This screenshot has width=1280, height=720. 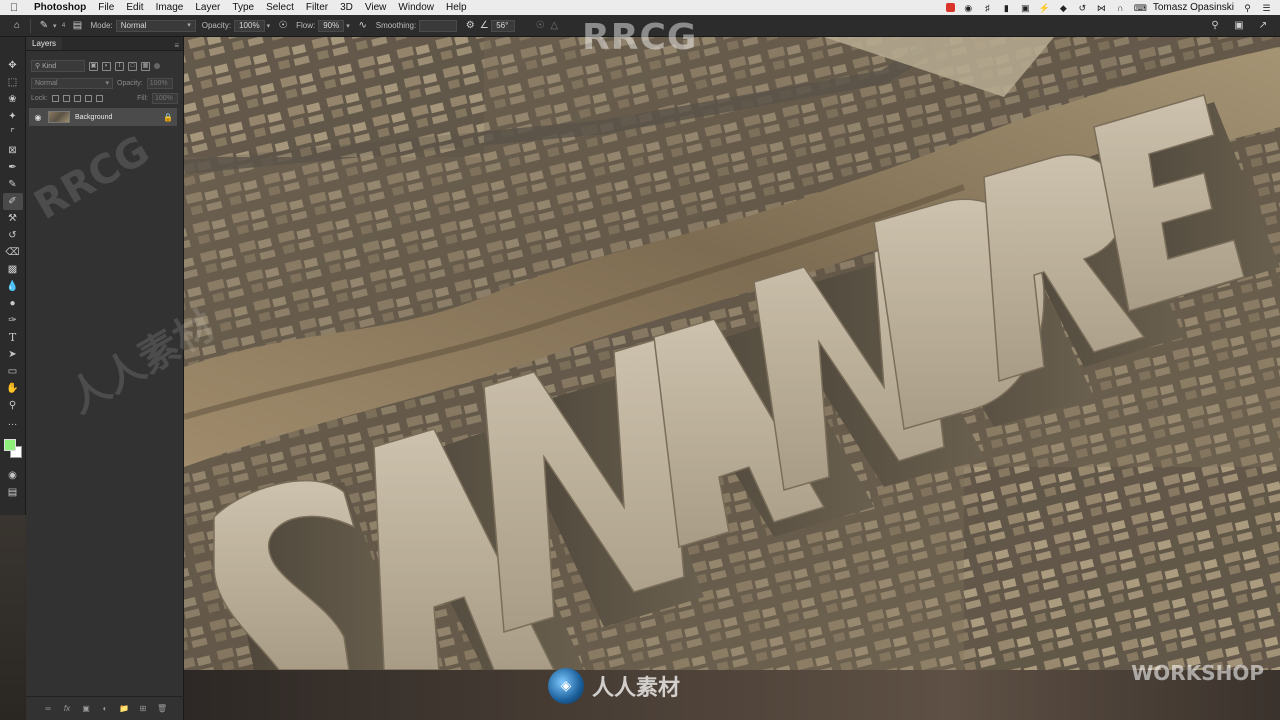 What do you see at coordinates (9, 445) in the screenshot?
I see `foreground-color-swatch` at bounding box center [9, 445].